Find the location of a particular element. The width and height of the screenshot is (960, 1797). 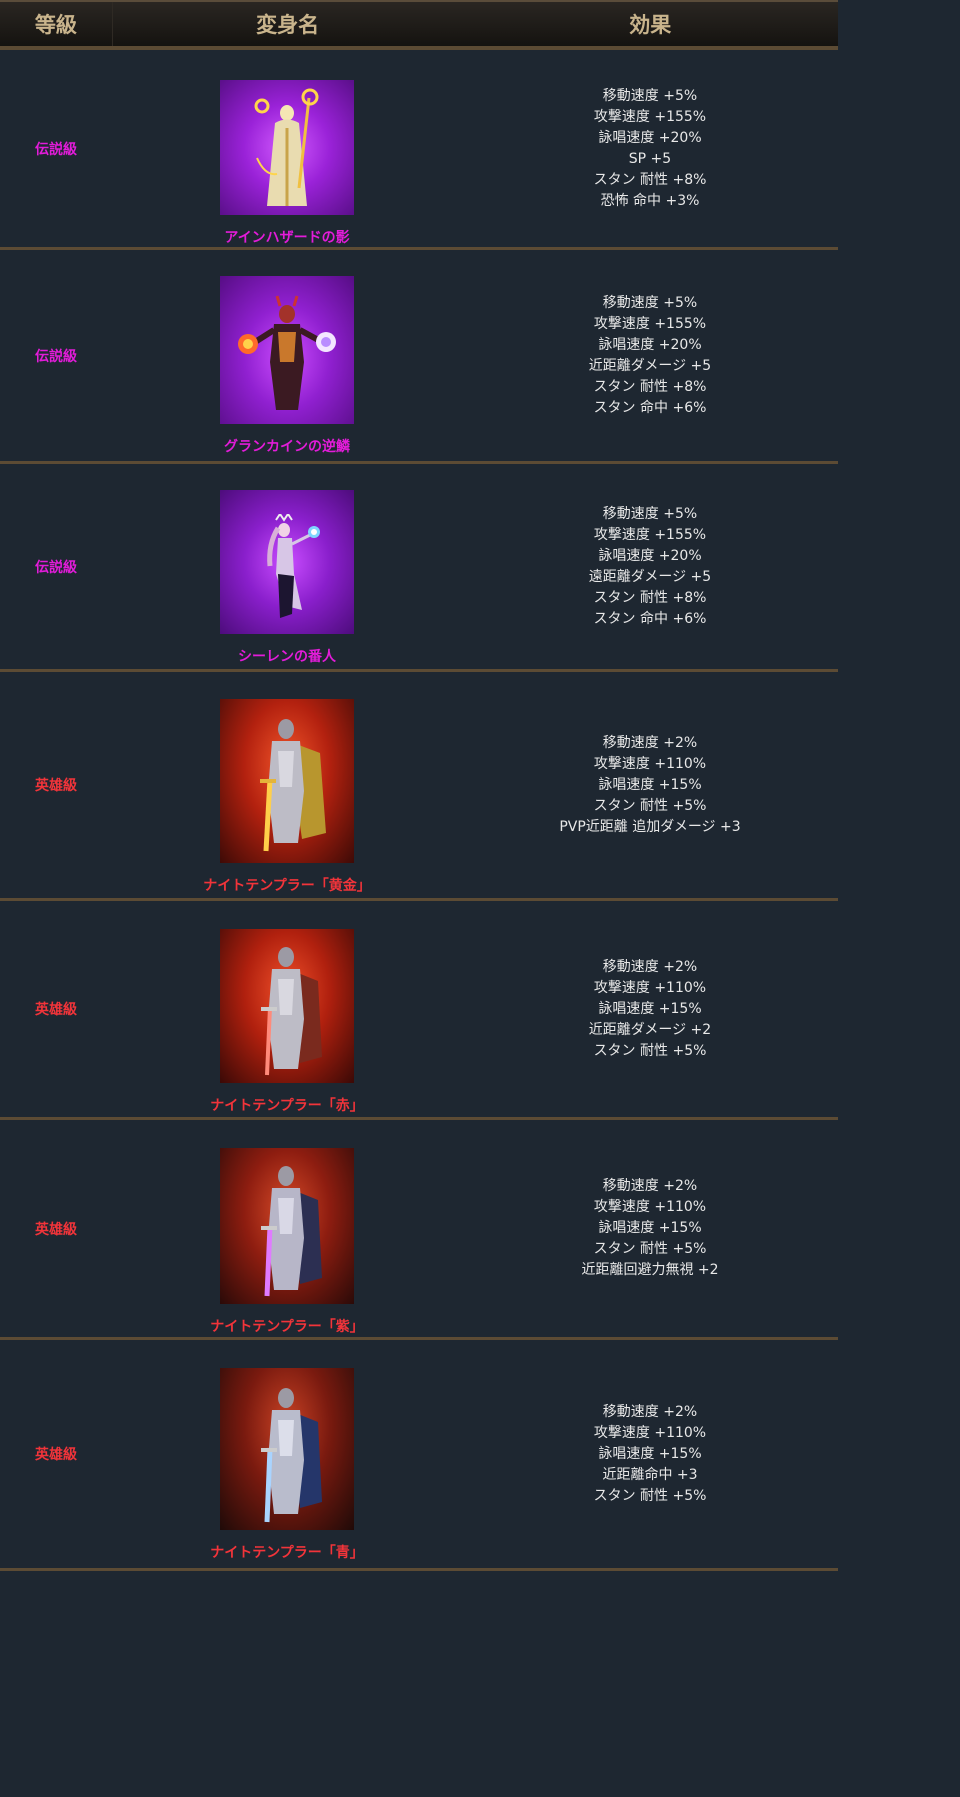

transform-cell: グランカインの逆鱗 is located at coordinates (287, 355).